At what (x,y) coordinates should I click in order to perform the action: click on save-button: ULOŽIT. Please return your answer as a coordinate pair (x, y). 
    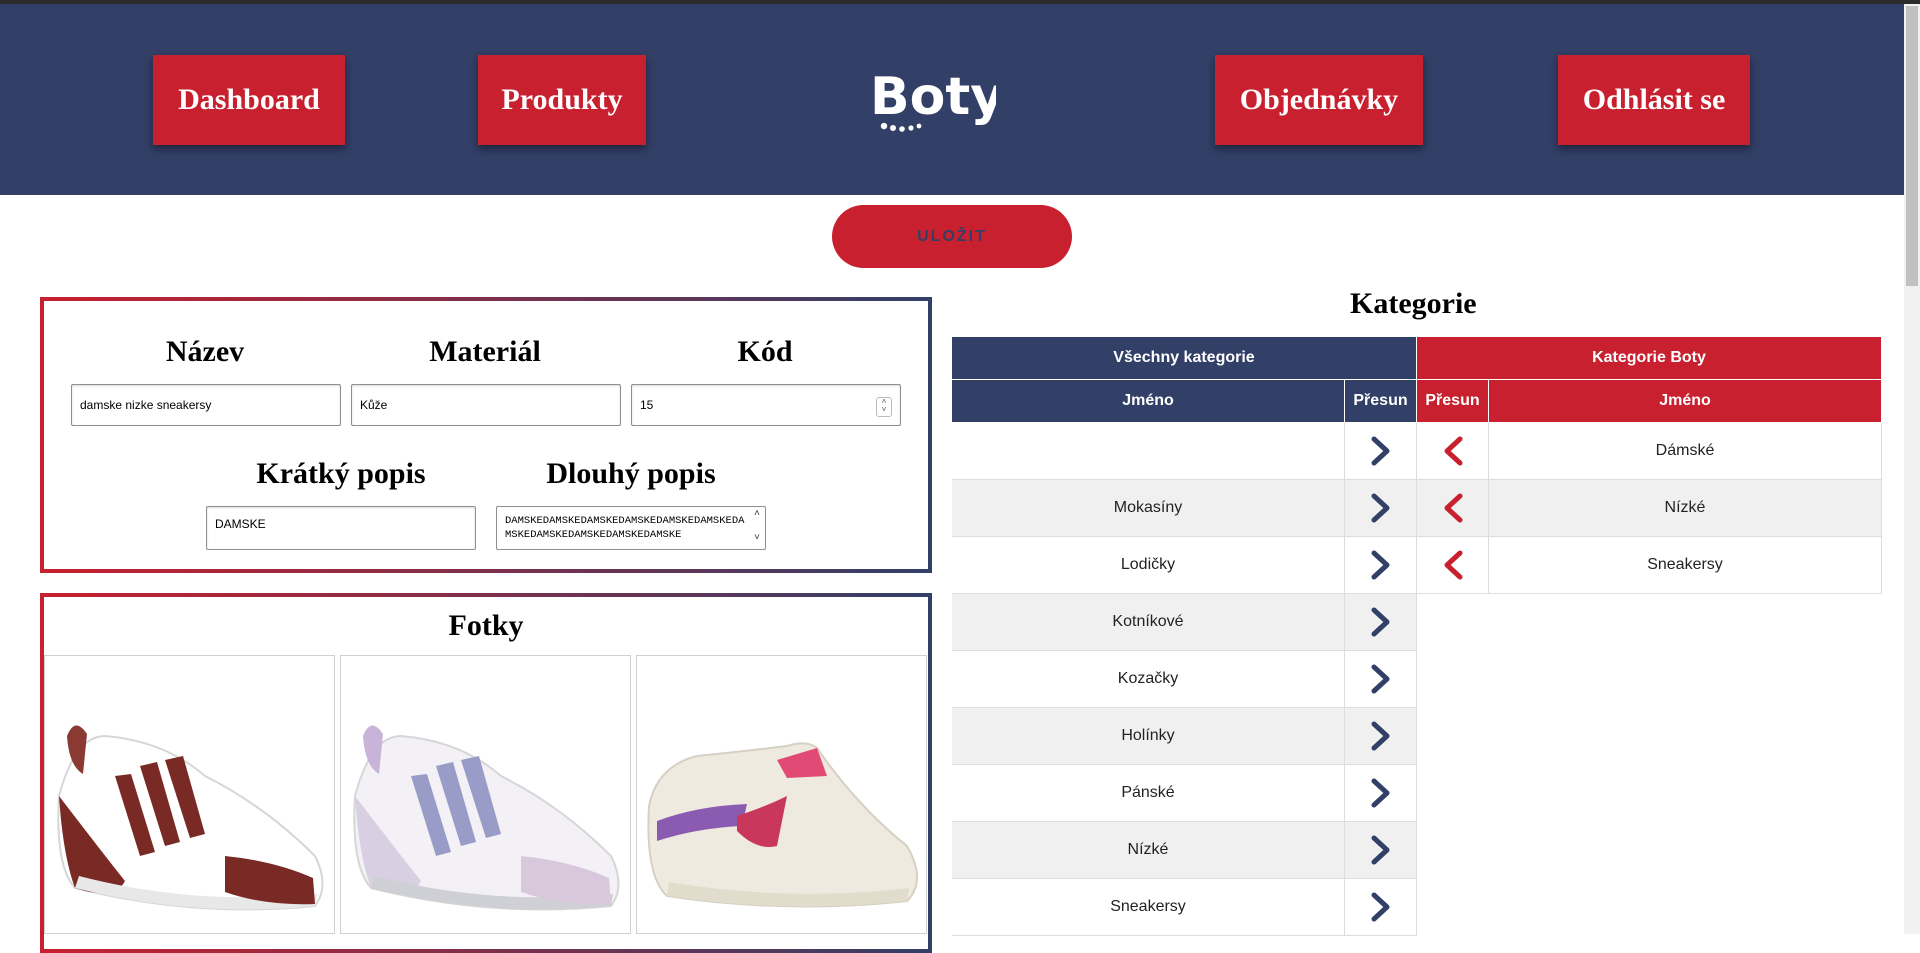
    Looking at the image, I should click on (952, 236).